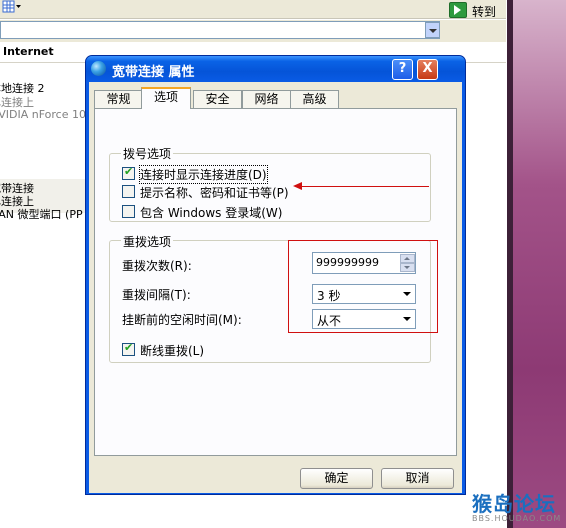  Describe the element at coordinates (28, 51) in the screenshot. I see `column-header-internet: Internet` at that location.